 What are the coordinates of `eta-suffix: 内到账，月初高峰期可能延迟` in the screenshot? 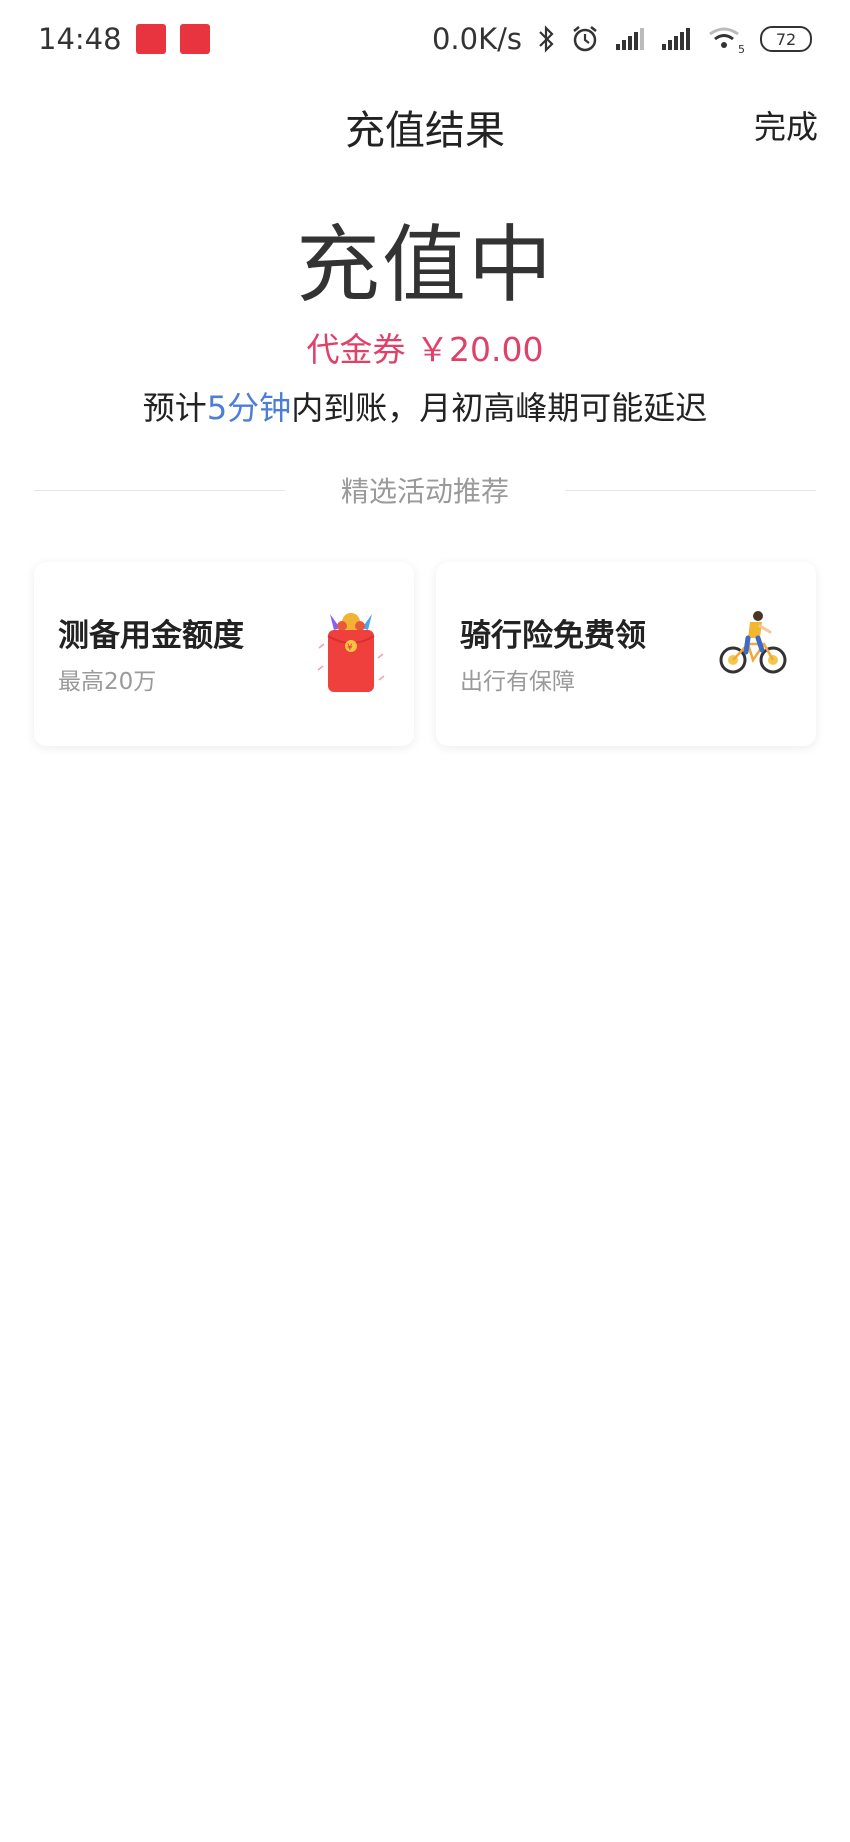 It's located at (499, 408).